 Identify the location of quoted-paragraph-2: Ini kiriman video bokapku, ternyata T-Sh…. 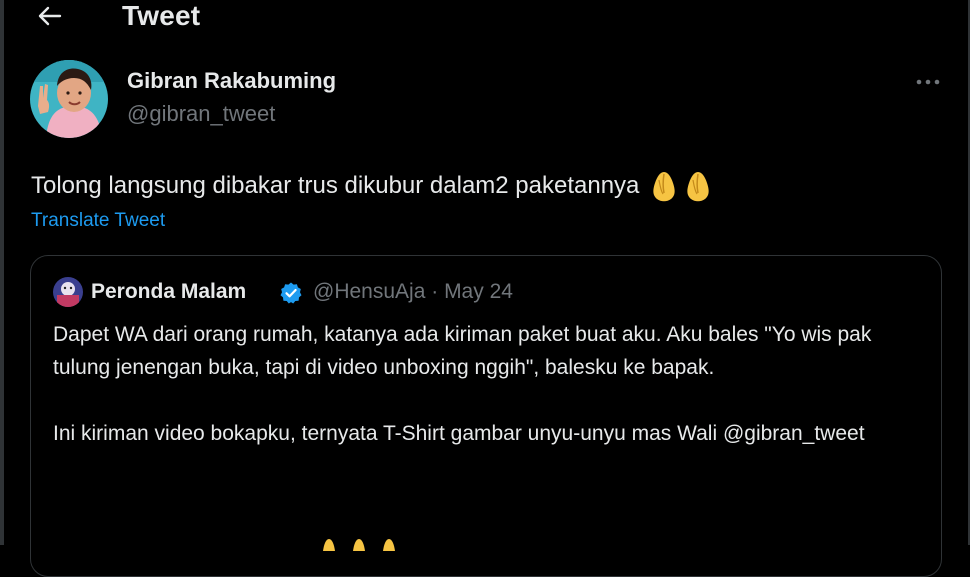
(459, 433).